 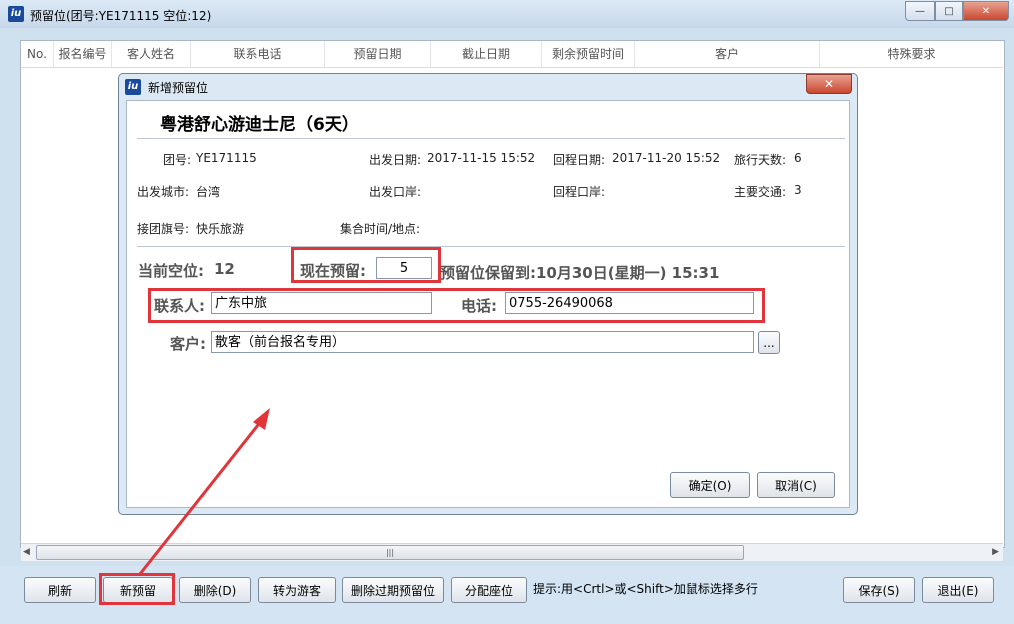 What do you see at coordinates (163, 229) in the screenshot?
I see `group-flag-label: 接团旗号:` at bounding box center [163, 229].